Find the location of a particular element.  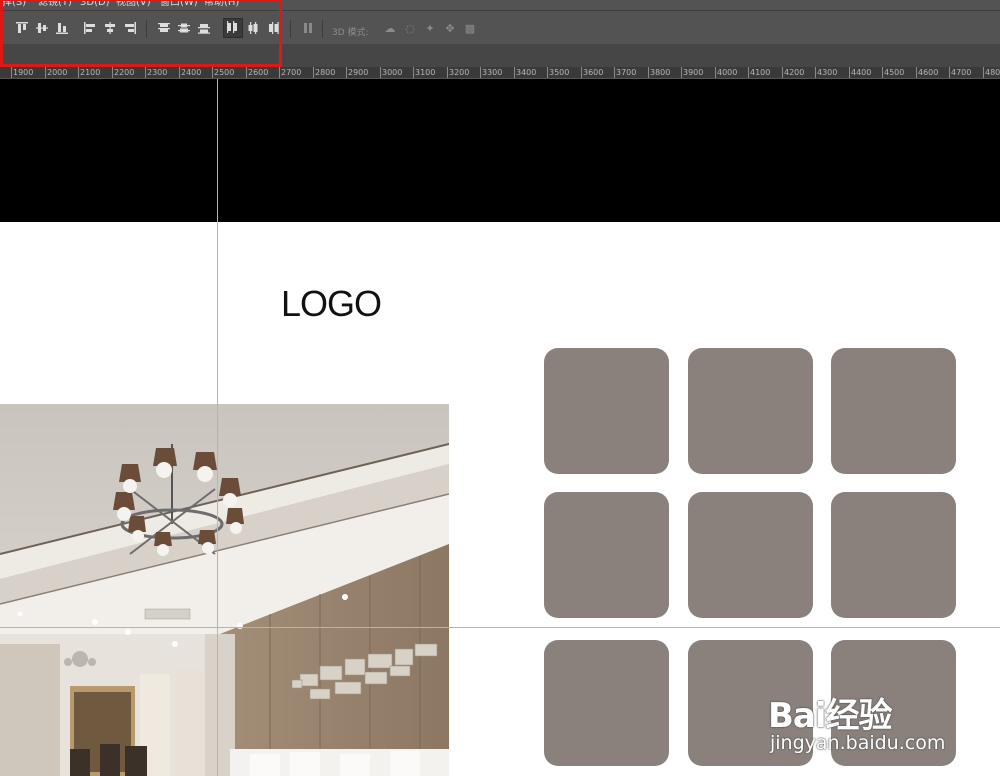

ruler-label: 3600 is located at coordinates (593, 72).